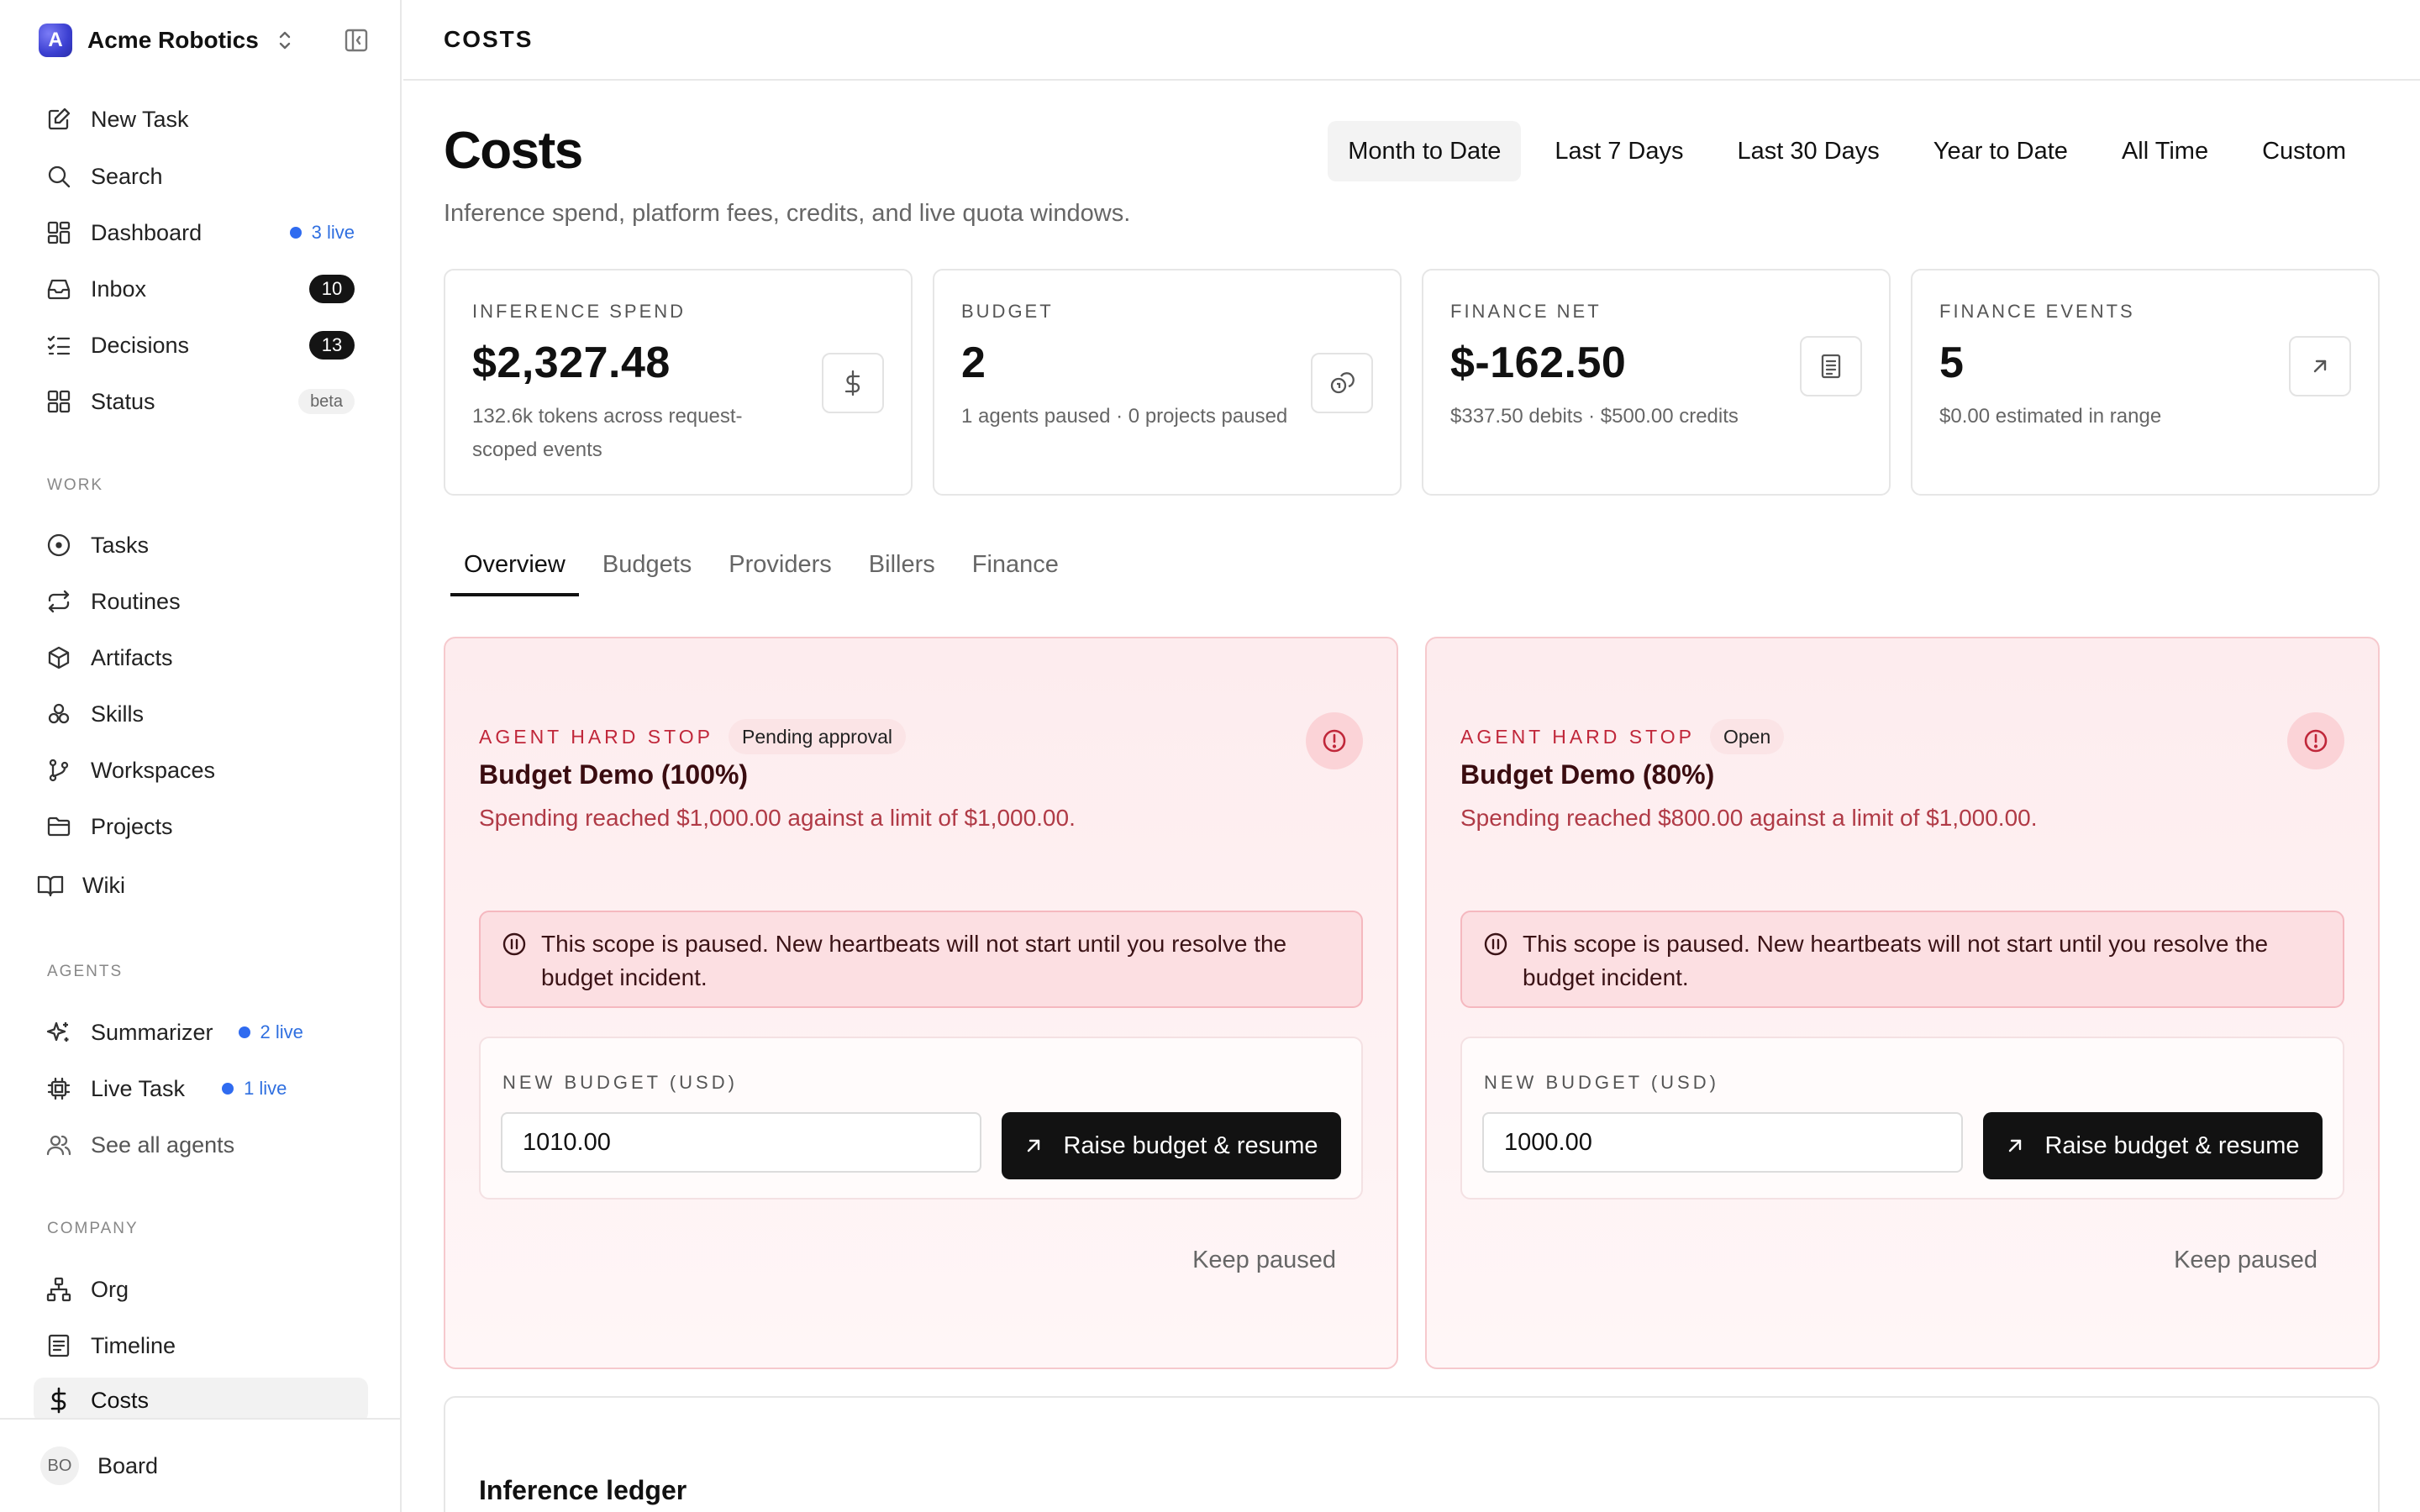 The height and width of the screenshot is (1512, 2420). Describe the element at coordinates (58, 714) in the screenshot. I see `skills-icon` at that location.